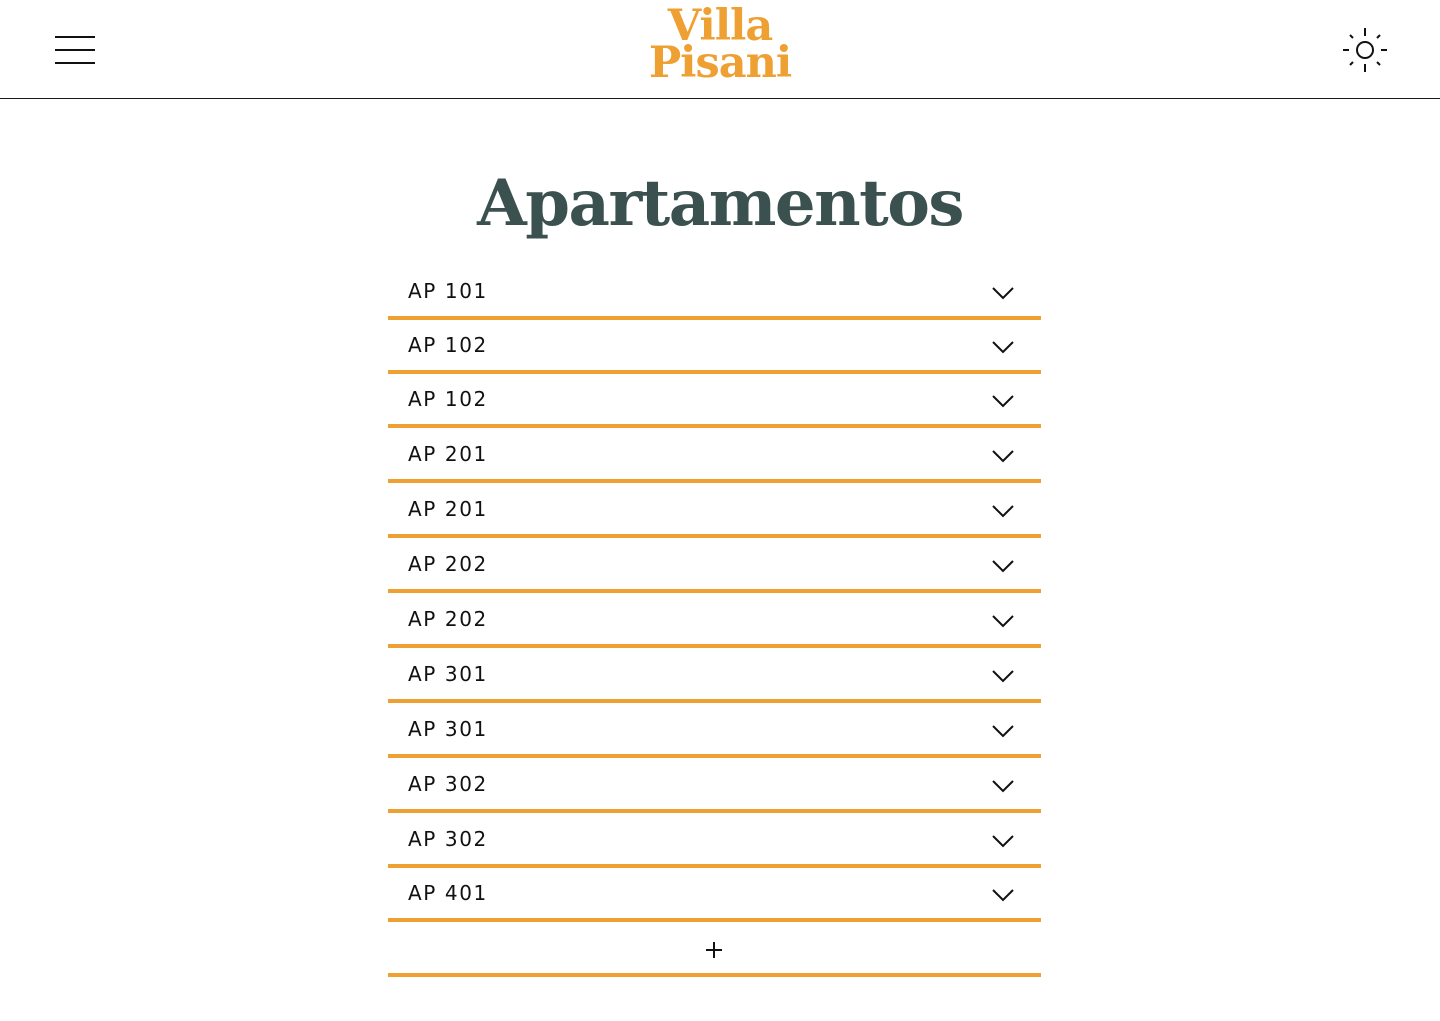 This screenshot has height=1021, width=1440. What do you see at coordinates (720, 63) in the screenshot?
I see `logo-line-pisani: Pisani` at bounding box center [720, 63].